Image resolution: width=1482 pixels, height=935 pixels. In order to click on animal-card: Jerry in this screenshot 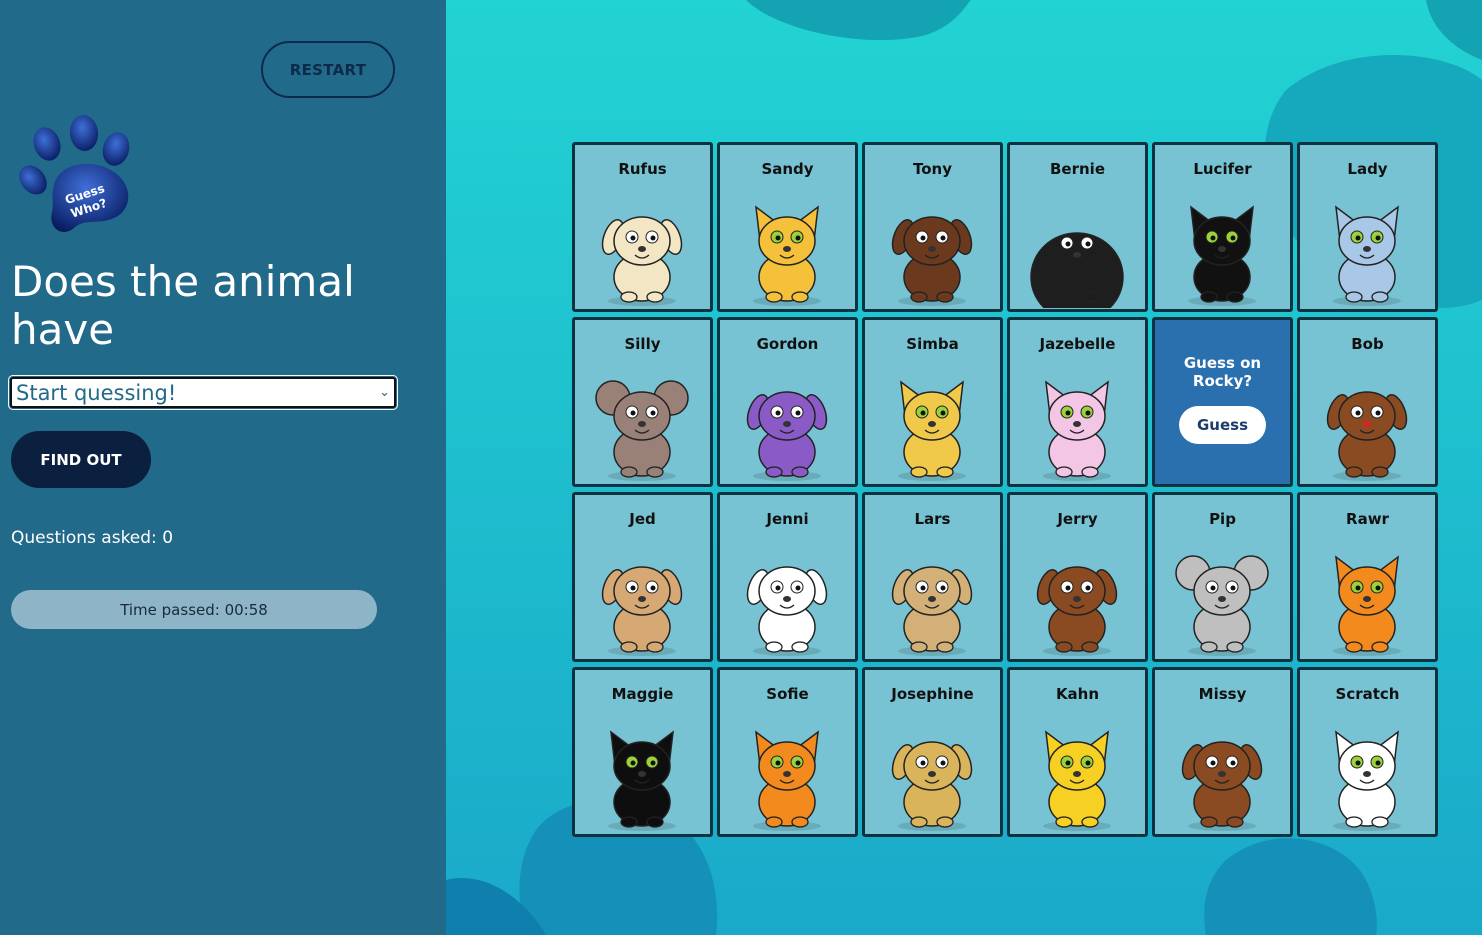, I will do `click(1077, 577)`.